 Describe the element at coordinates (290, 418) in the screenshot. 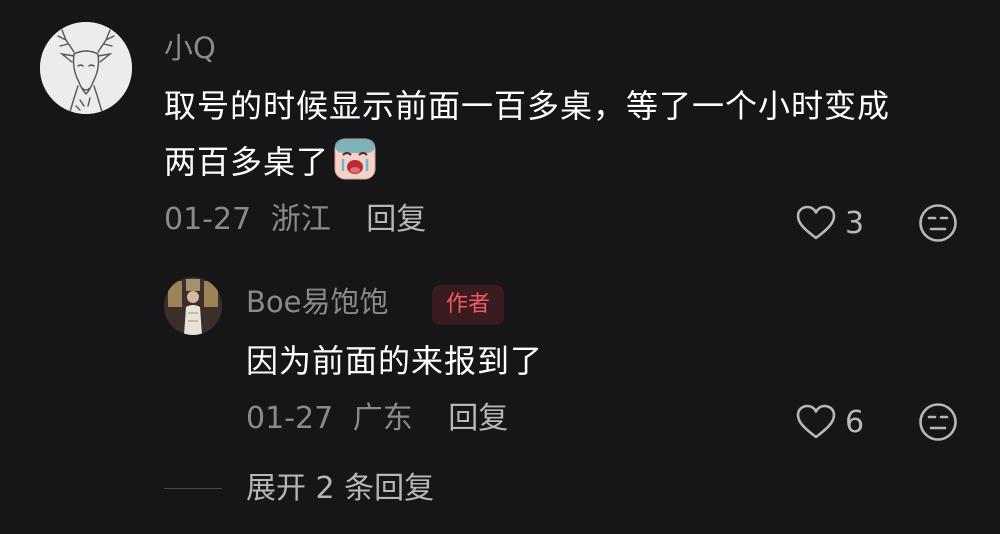

I see `reply-date: 01-27` at that location.